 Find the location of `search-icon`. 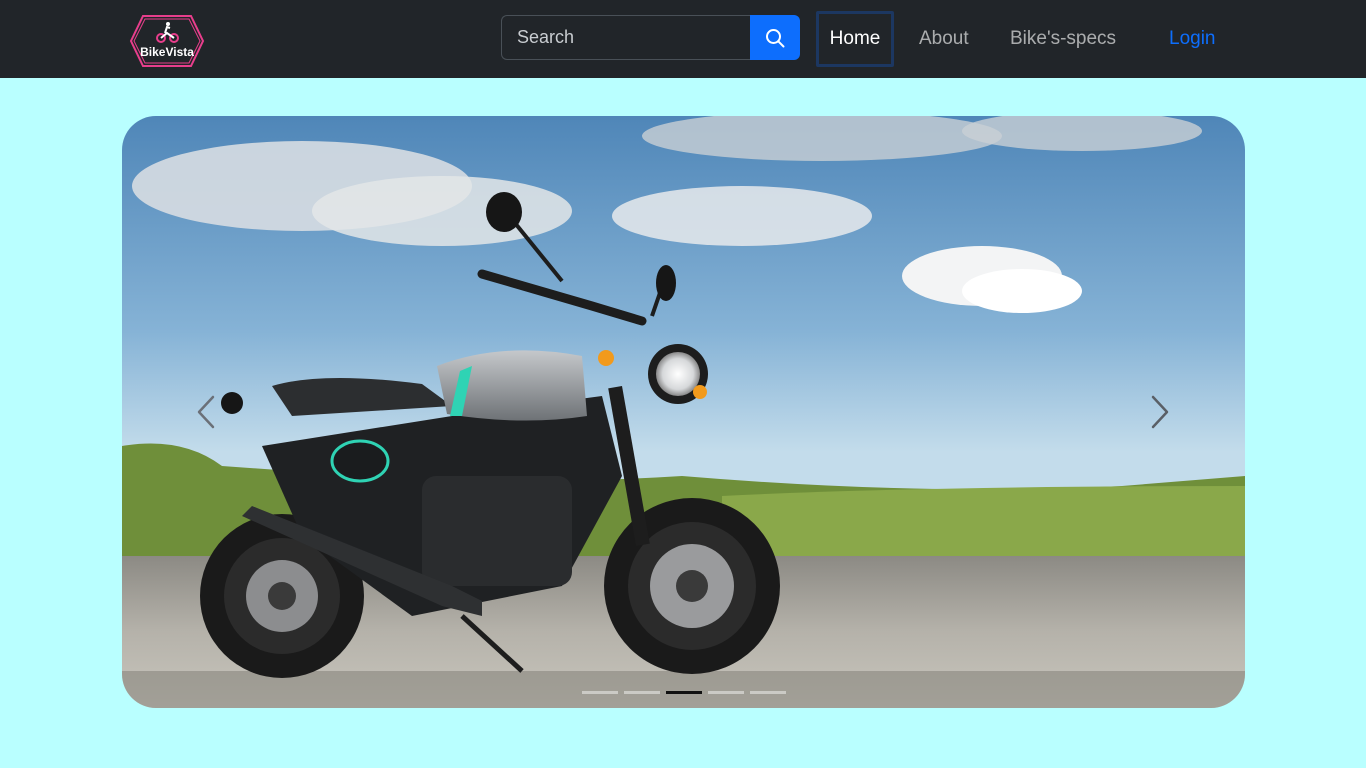

search-icon is located at coordinates (775, 37).